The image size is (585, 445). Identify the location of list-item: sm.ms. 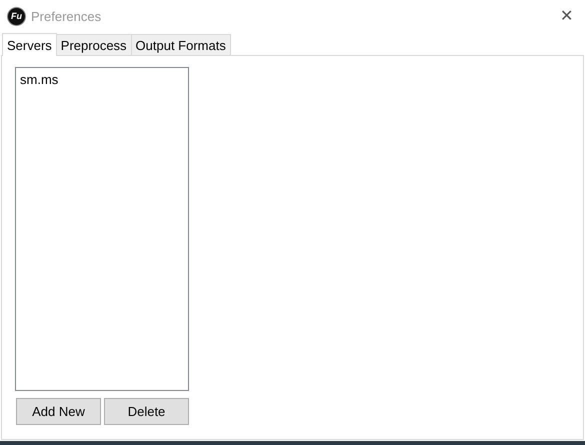
(102, 79).